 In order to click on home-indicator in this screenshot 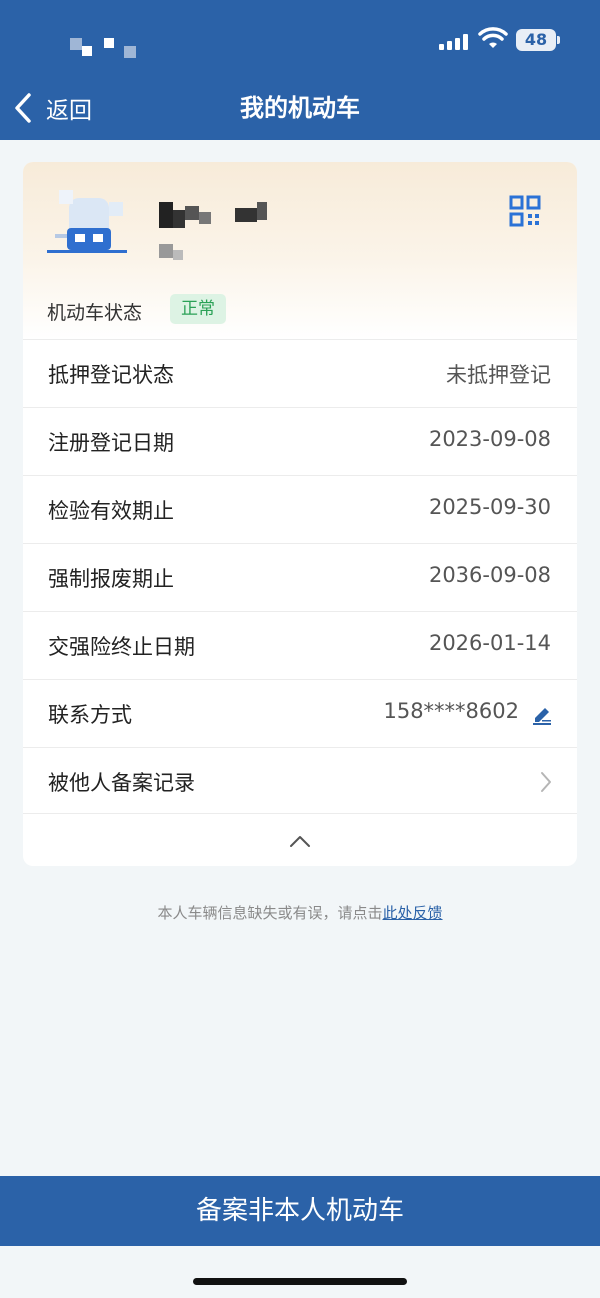, I will do `click(300, 1281)`.